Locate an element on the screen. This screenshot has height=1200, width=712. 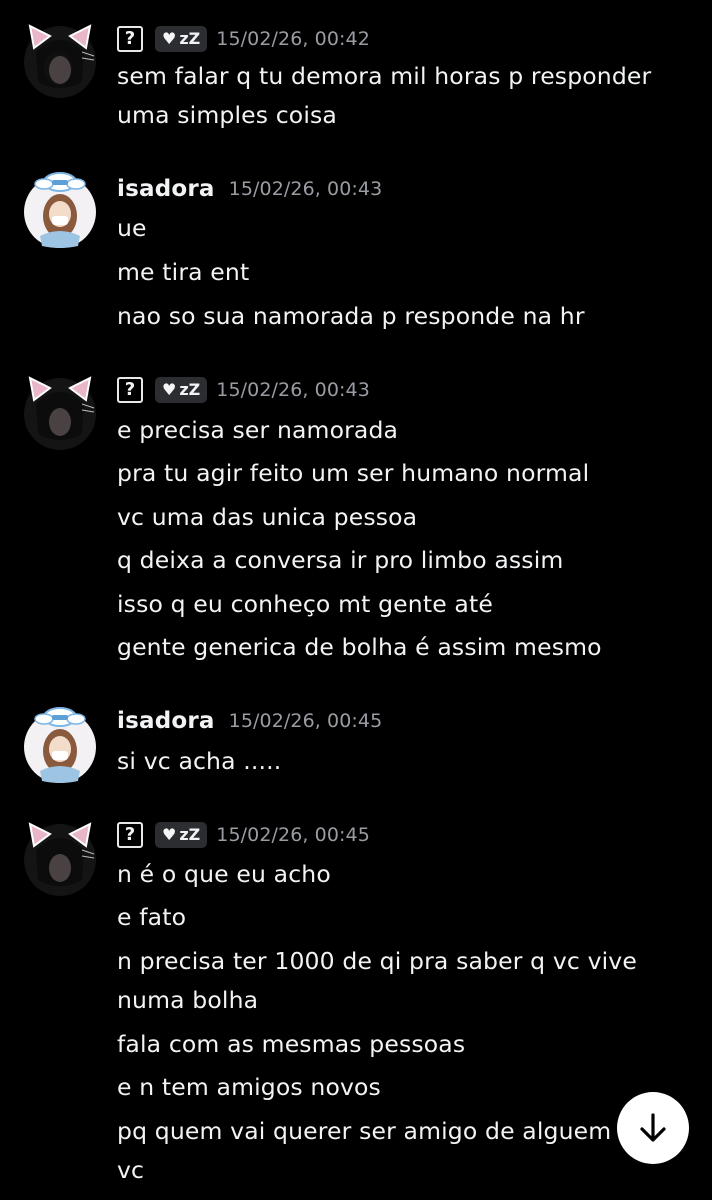
arrow-down-icon is located at coordinates (653, 1127).